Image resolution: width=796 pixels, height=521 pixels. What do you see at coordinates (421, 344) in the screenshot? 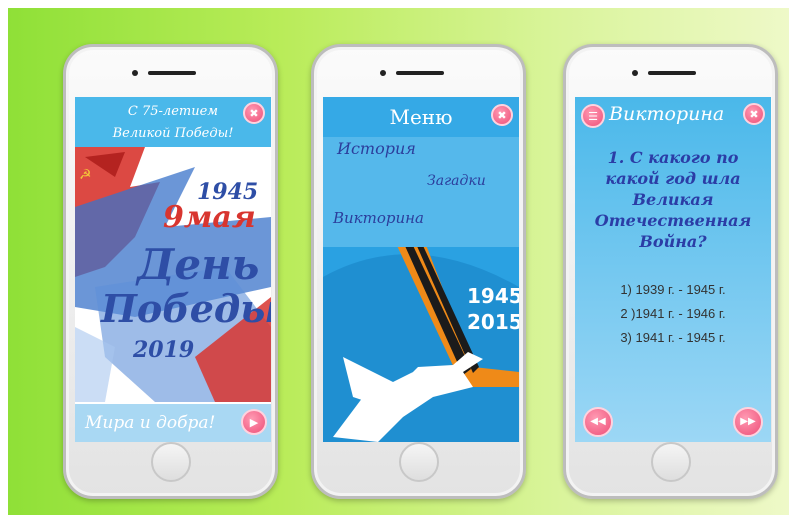
I see `dove-ribbon-illustration: 1945 2015` at bounding box center [421, 344].